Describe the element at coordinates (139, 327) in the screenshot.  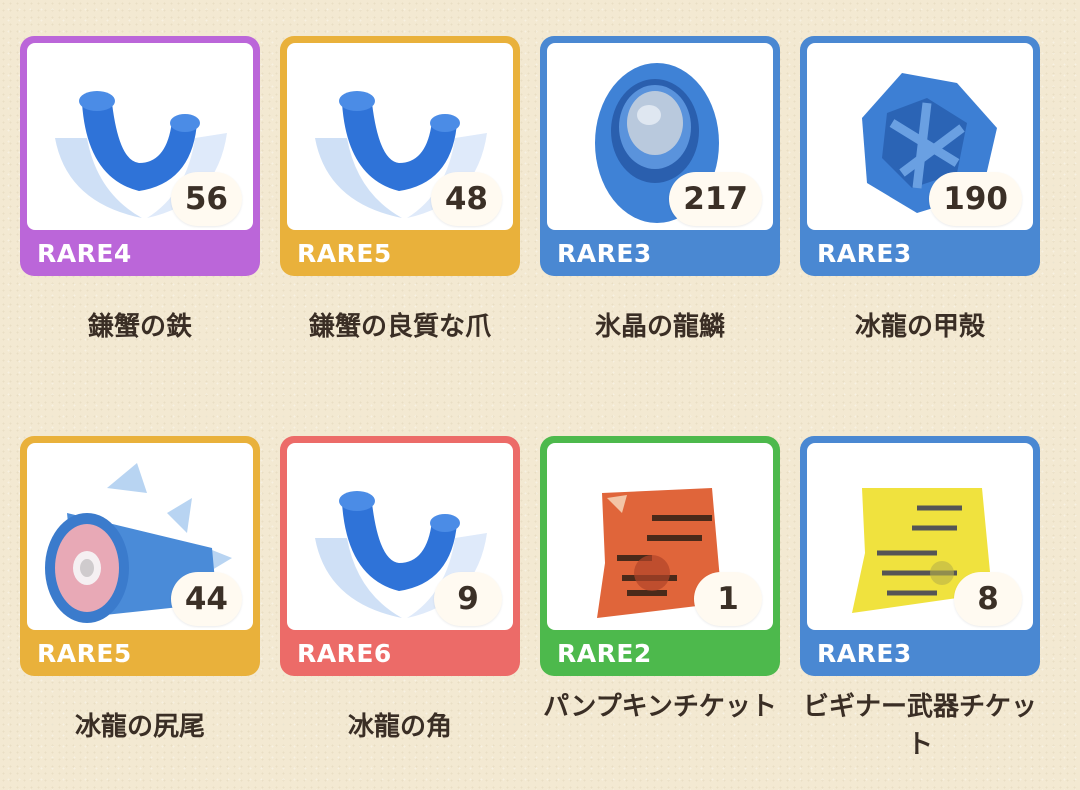
I see `item-name: 鎌蟹の鉄` at that location.